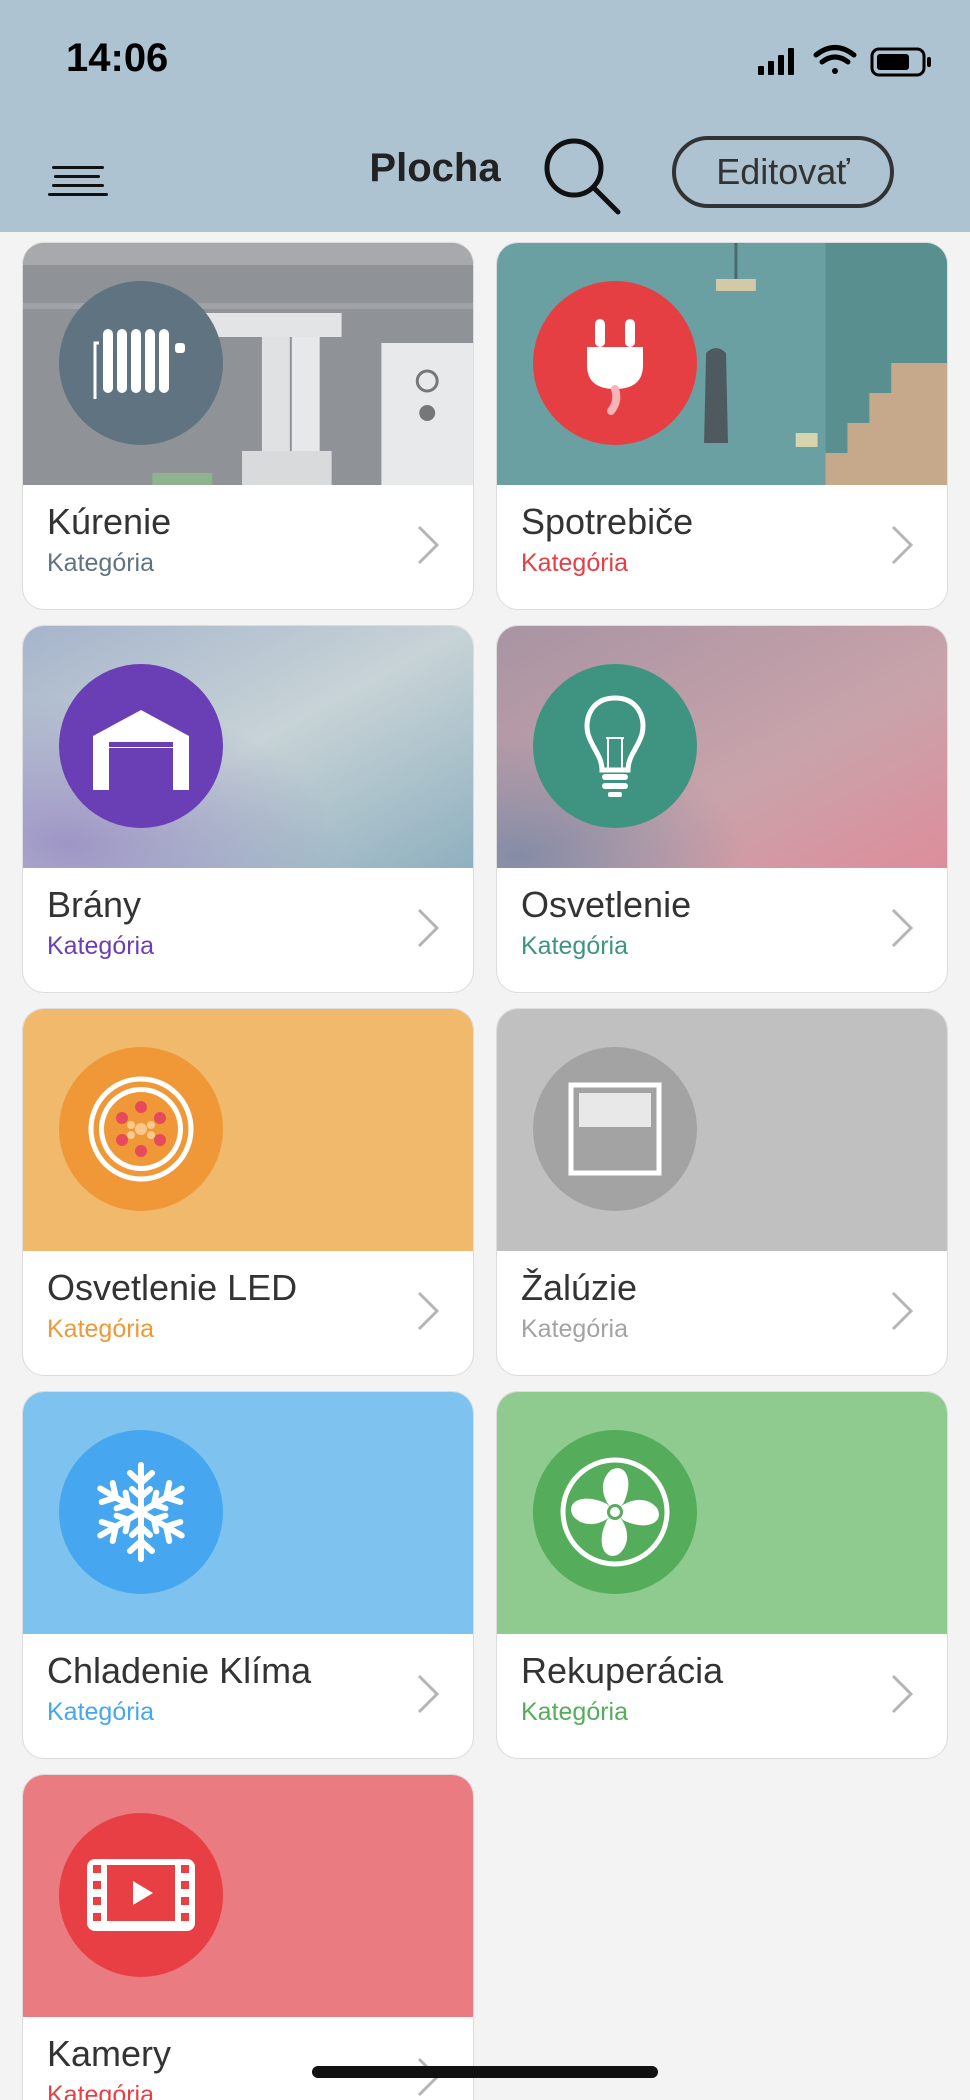  What do you see at coordinates (485, 116) in the screenshot?
I see `top-header: 14:06 Plocha Editovať` at bounding box center [485, 116].